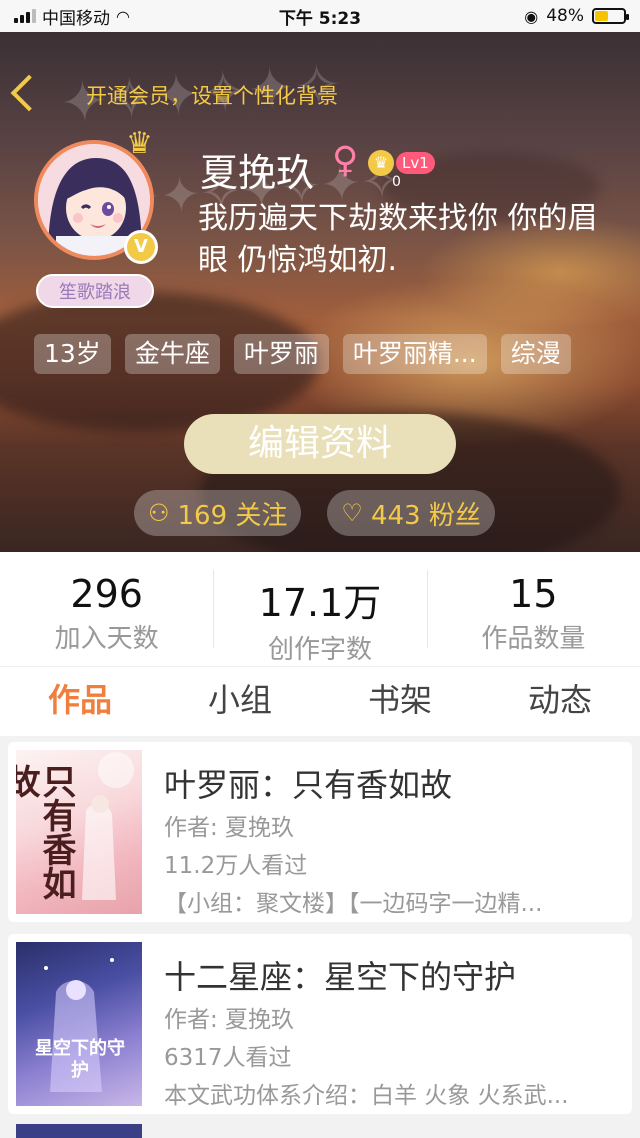  Describe the element at coordinates (533, 639) in the screenshot. I see `stat-label: 作品数量` at that location.